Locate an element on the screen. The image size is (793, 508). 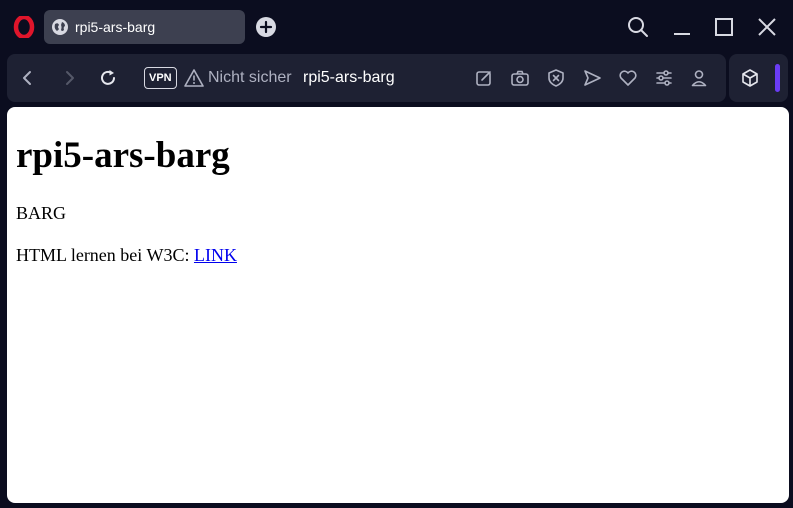
vpn-badge: VPN is located at coordinates (160, 78).